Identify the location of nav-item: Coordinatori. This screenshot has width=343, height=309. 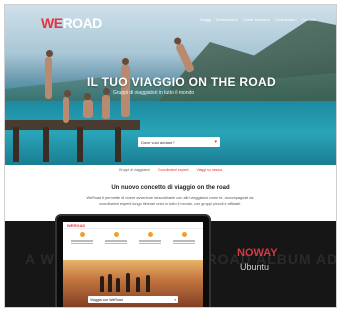
(286, 19).